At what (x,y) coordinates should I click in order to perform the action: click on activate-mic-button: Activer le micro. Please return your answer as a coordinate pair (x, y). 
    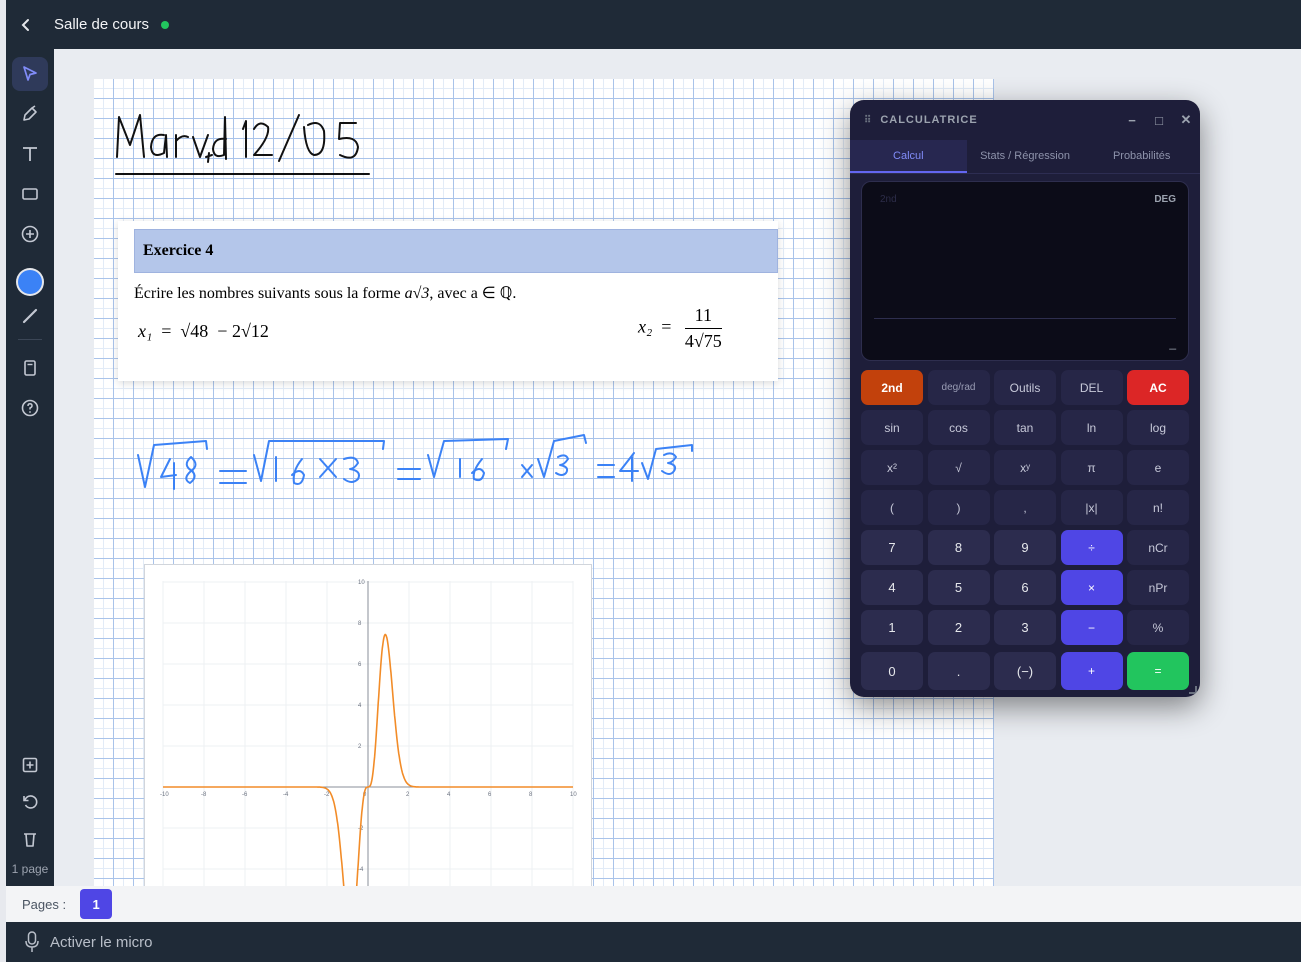
    Looking at the image, I should click on (101, 942).